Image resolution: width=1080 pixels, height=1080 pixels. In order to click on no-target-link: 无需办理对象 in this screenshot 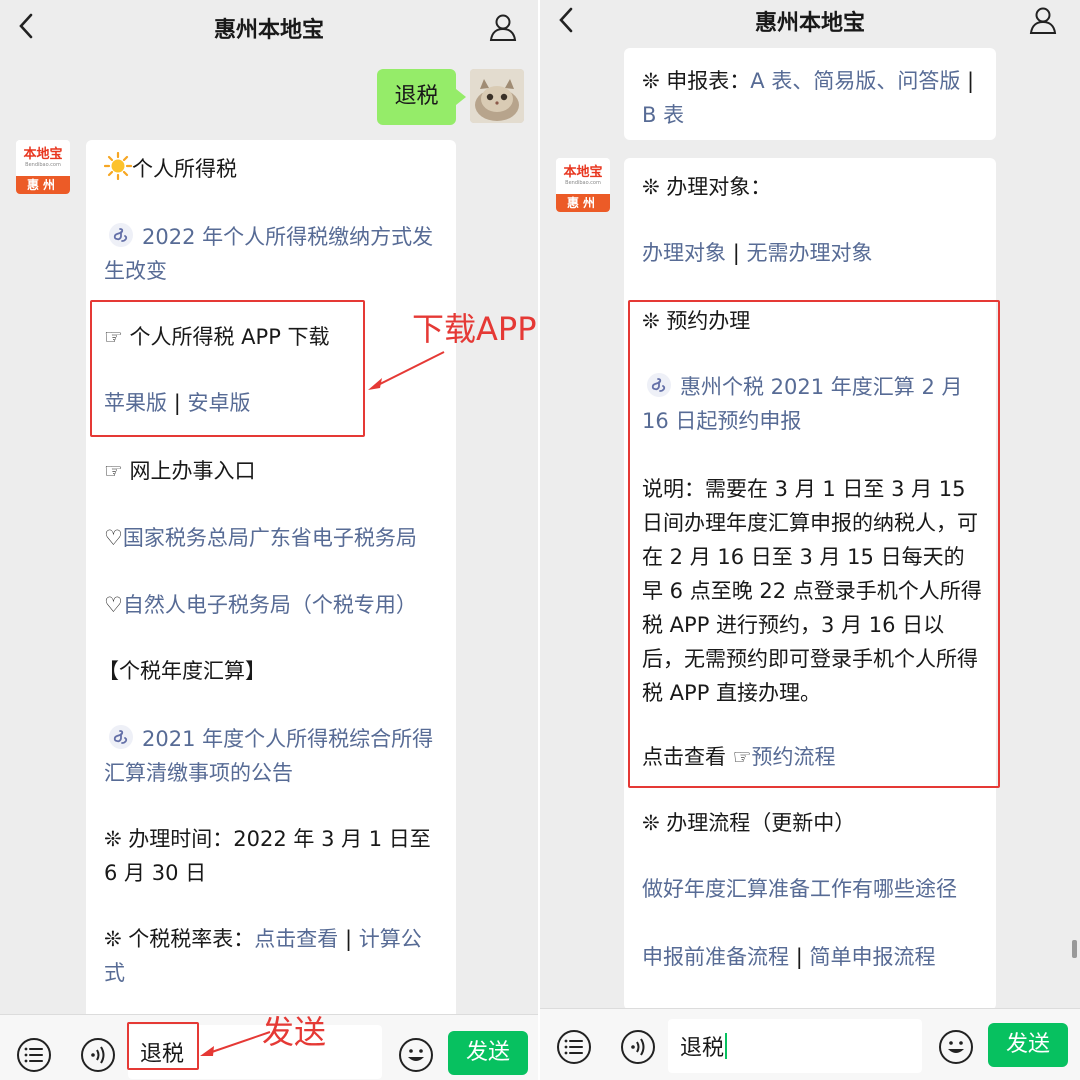, I will do `click(809, 253)`.